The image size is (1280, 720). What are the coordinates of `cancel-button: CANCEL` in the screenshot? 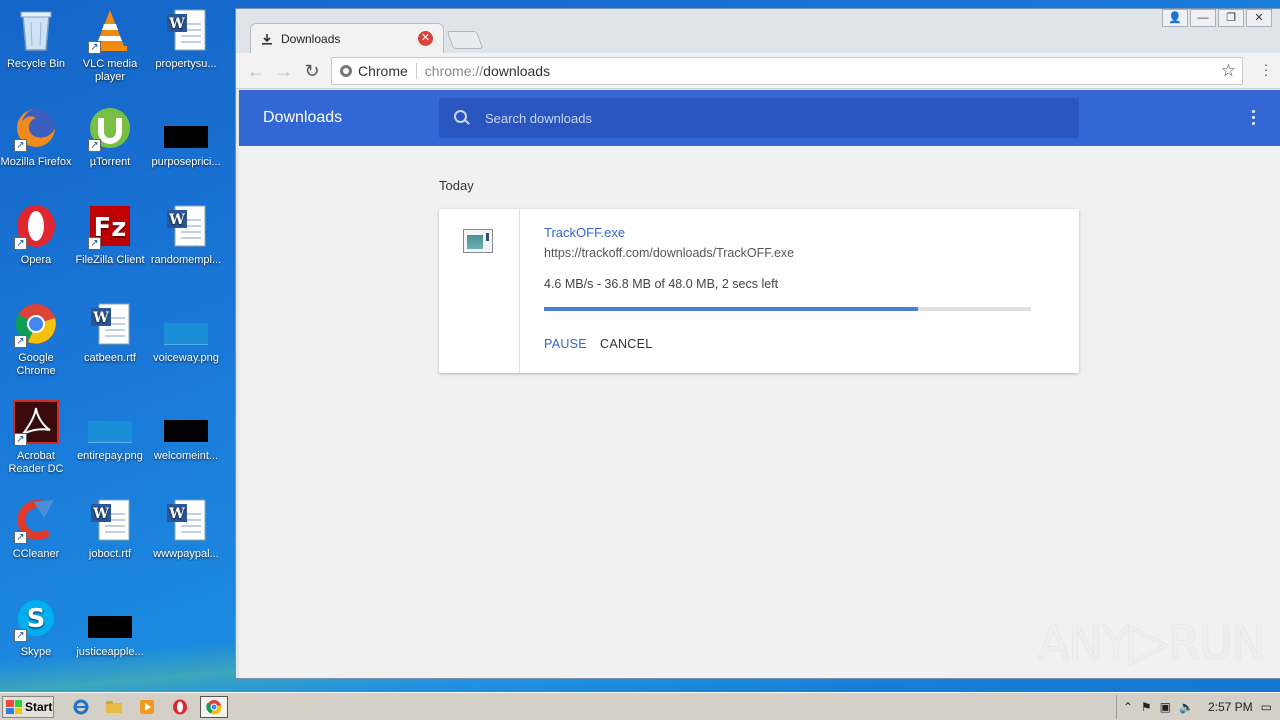 It's located at (626, 344).